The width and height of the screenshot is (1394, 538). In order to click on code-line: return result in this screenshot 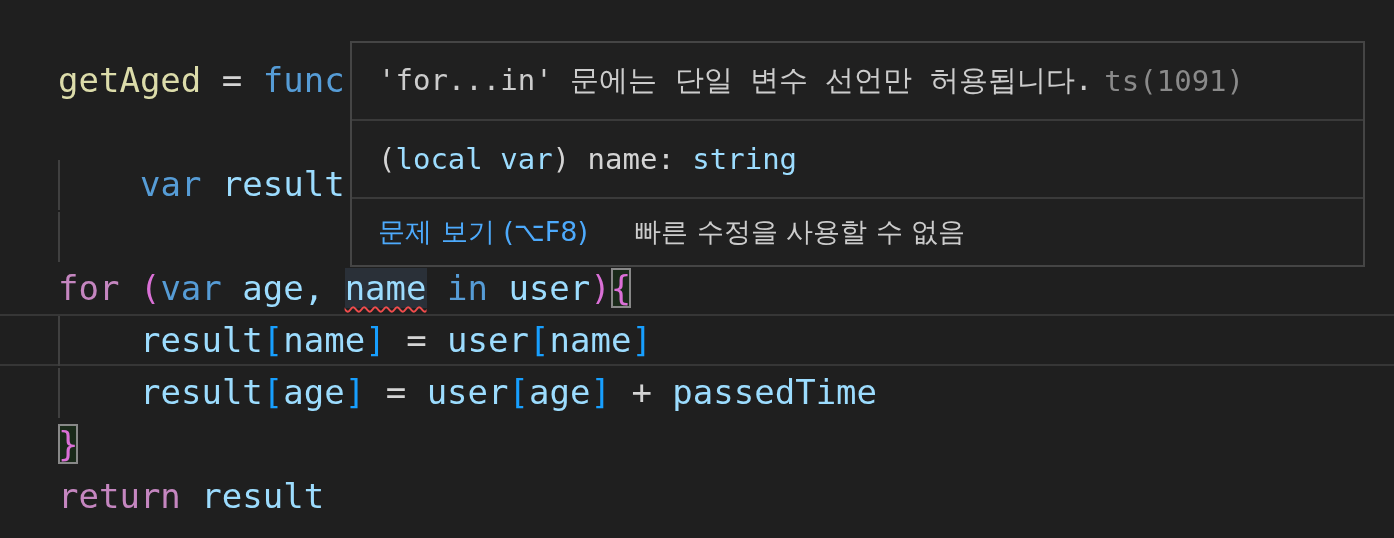, I will do `click(191, 496)`.